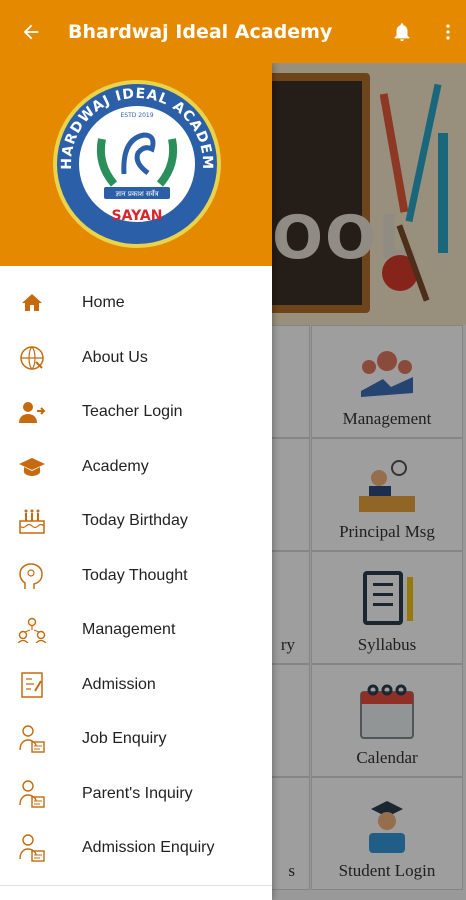  I want to click on bell-icon, so click(402, 31).